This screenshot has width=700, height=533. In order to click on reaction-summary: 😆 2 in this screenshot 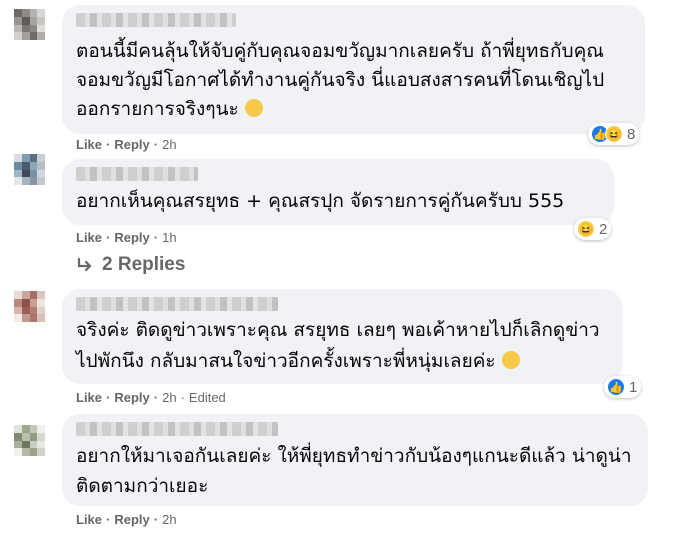, I will do `click(593, 229)`.